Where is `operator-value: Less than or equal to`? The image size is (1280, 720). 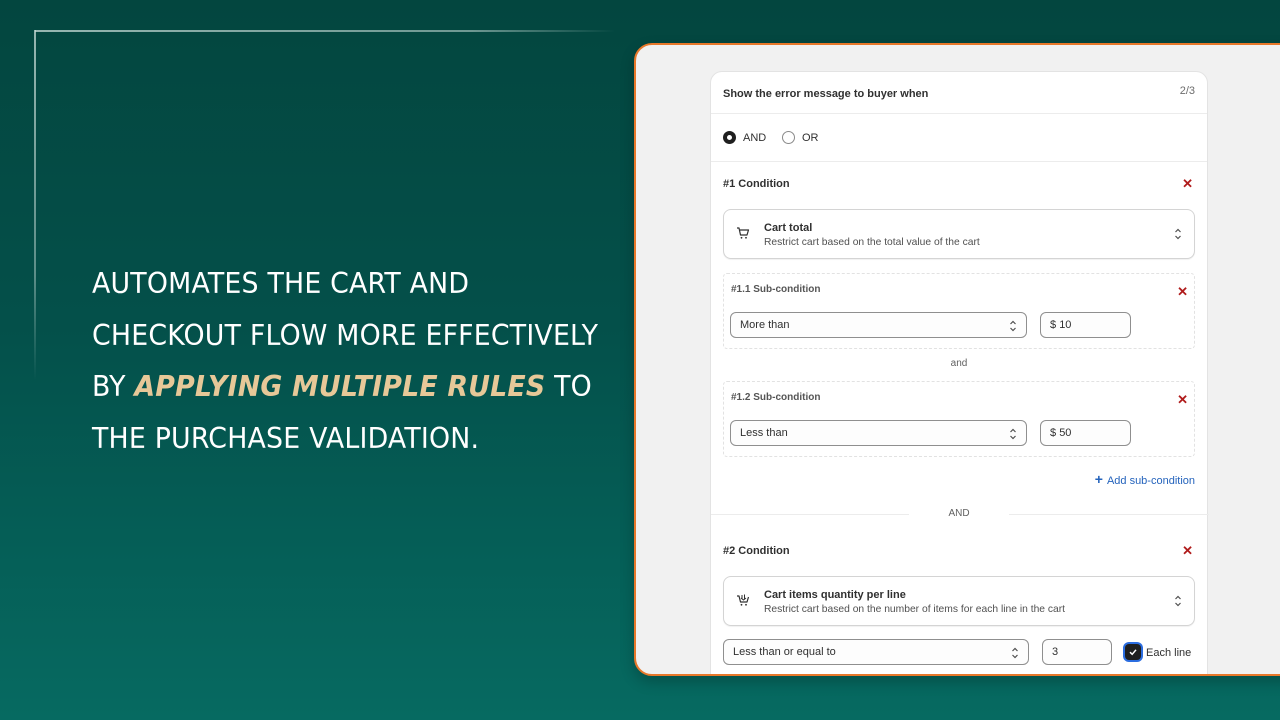 operator-value: Less than or equal to is located at coordinates (784, 652).